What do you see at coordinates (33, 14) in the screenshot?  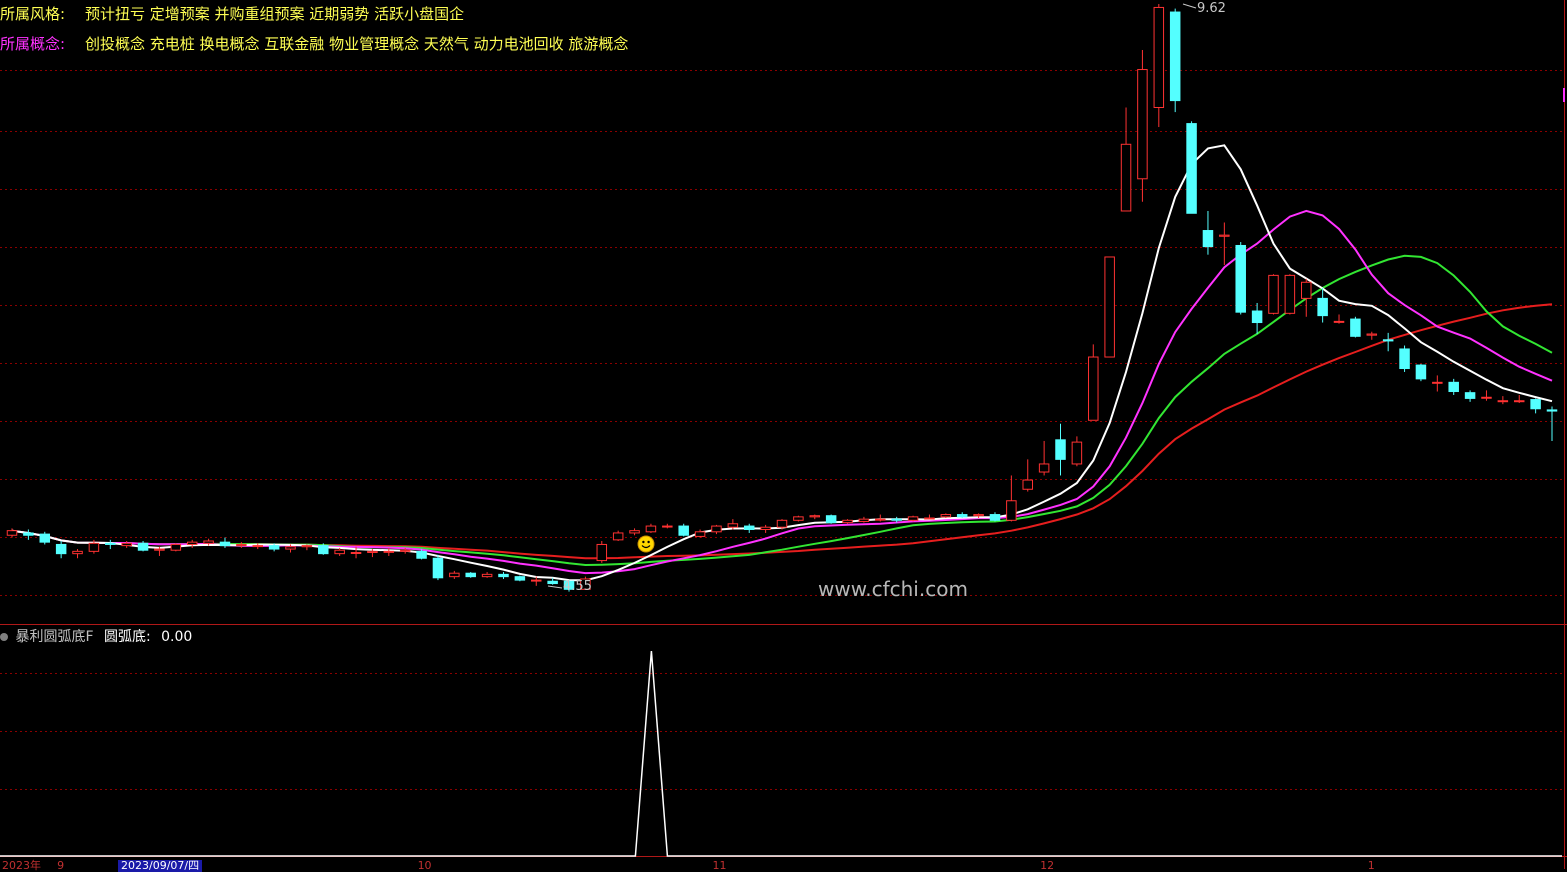 I see `style-label: 所属风格:` at bounding box center [33, 14].